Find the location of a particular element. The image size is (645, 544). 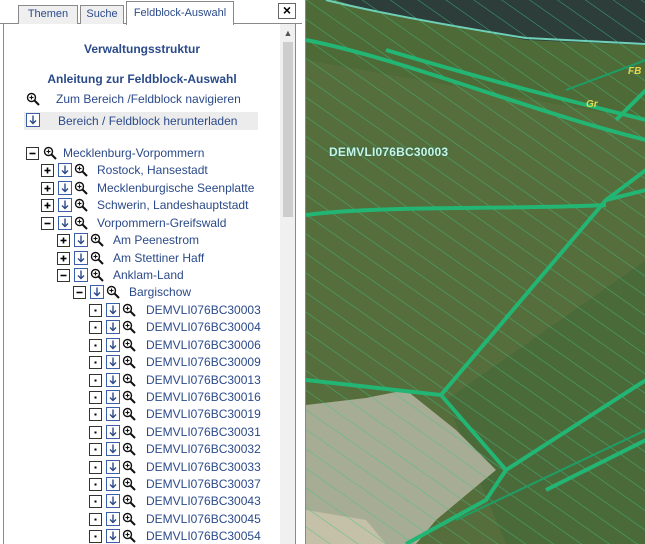

tree-fieldblock: DEMVLI076BC30045 is located at coordinates (192, 519).